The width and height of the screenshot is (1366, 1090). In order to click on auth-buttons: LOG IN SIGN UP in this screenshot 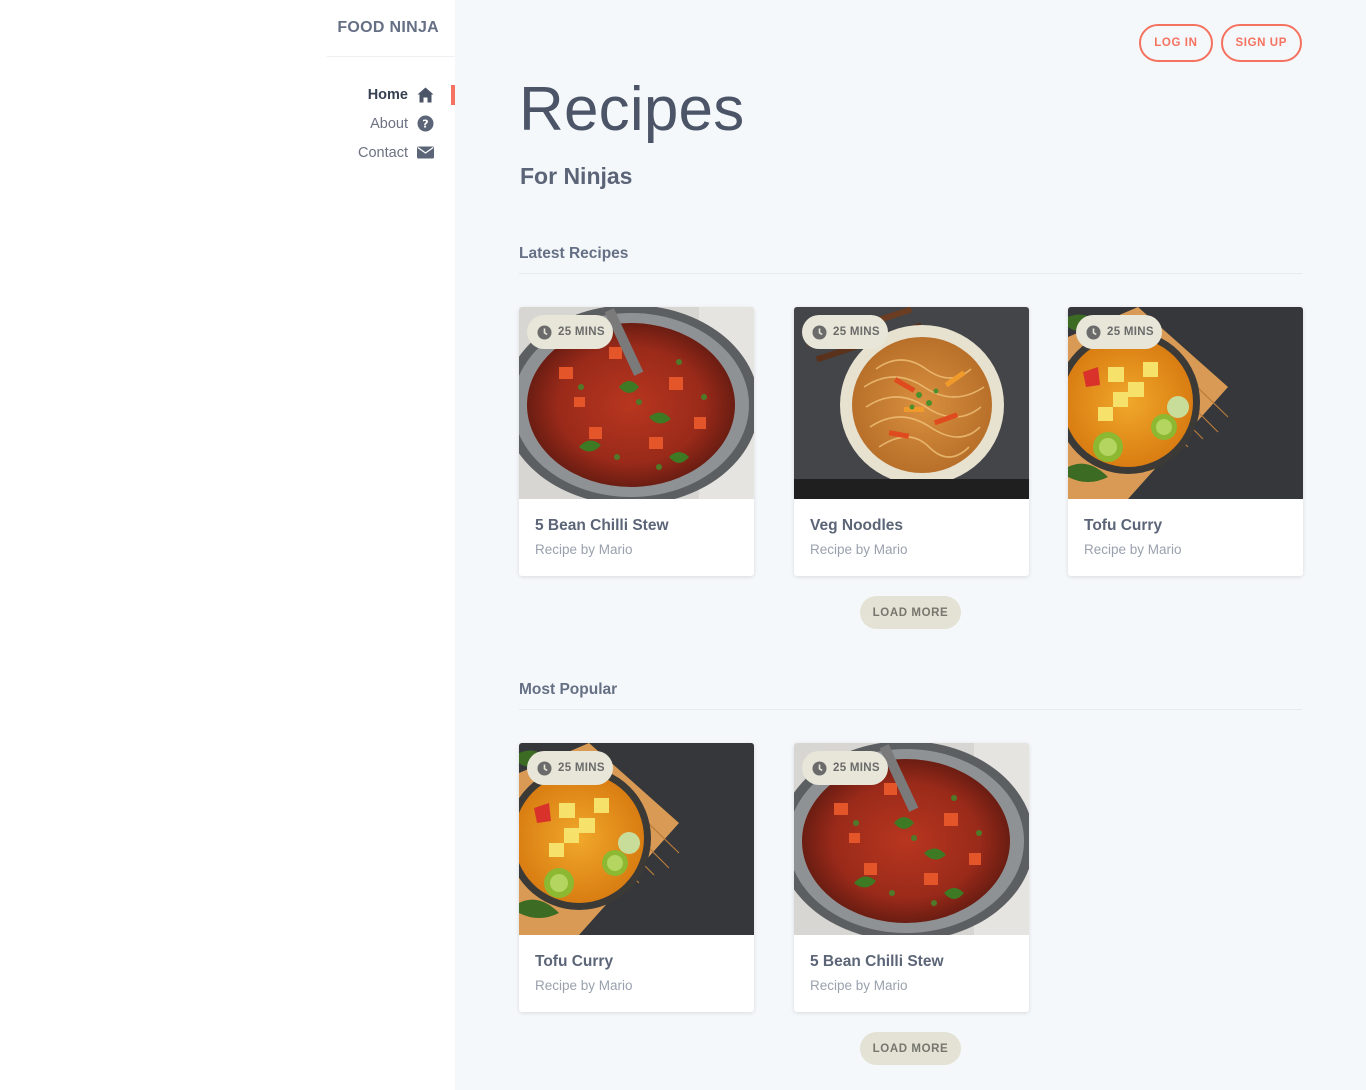, I will do `click(1220, 43)`.